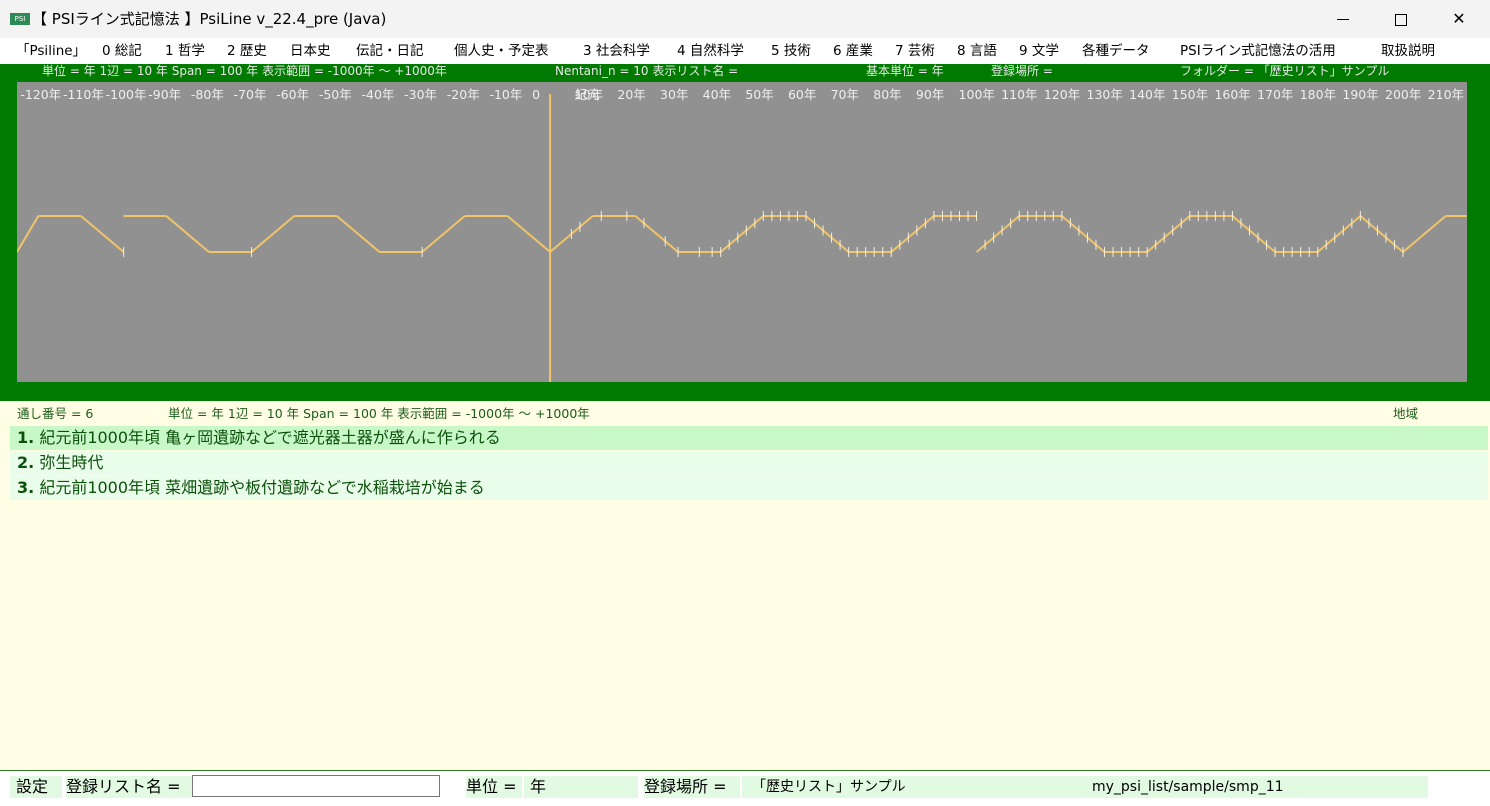 Image resolution: width=1490 pixels, height=806 pixels. I want to click on place-path: my_psi_list/sample/smp_11, so click(1188, 787).